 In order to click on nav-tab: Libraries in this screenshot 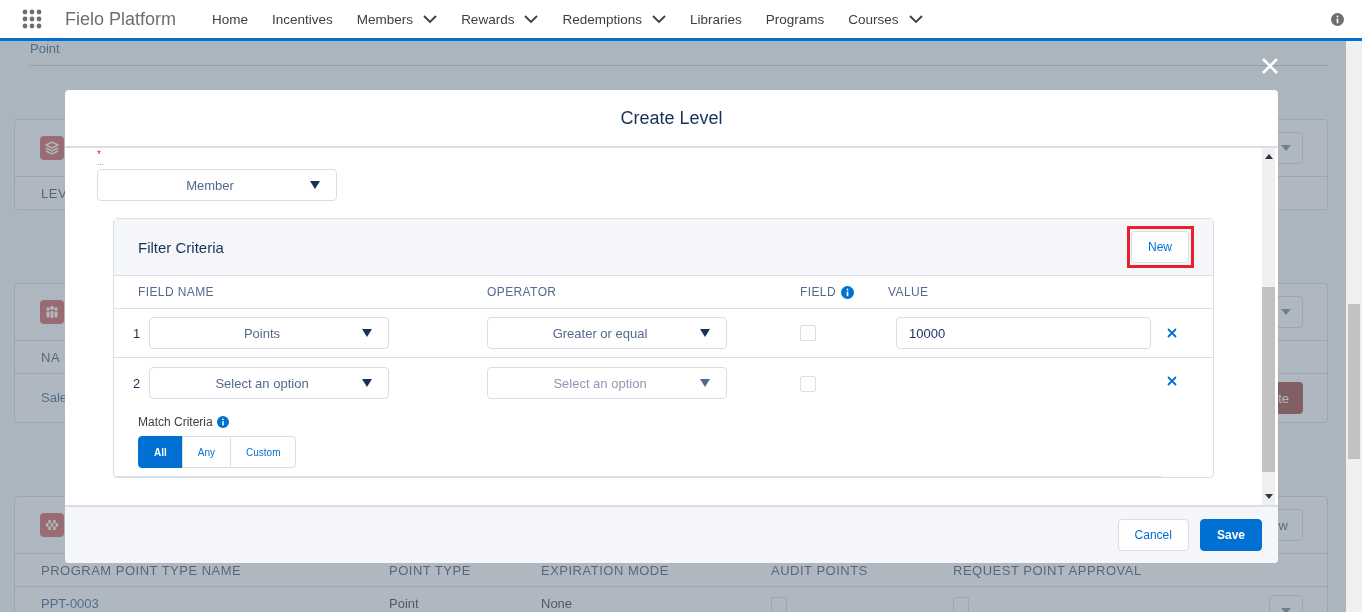, I will do `click(715, 19)`.